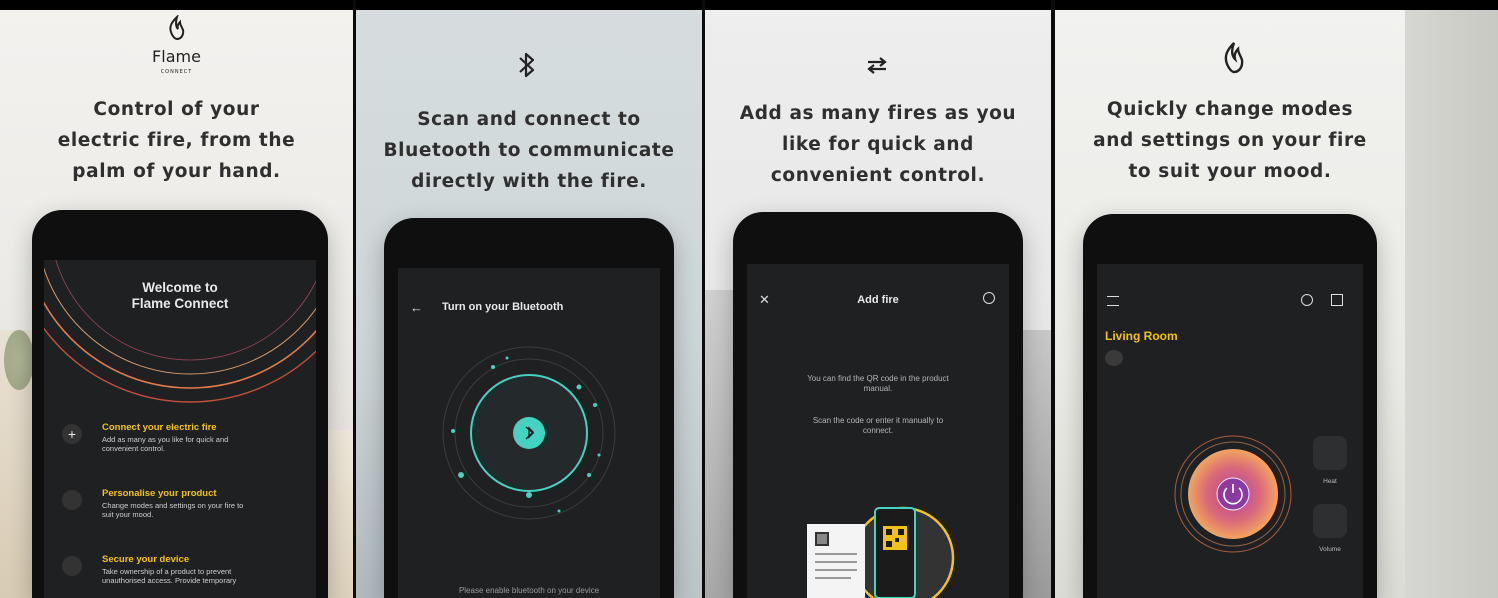  I want to click on screen-title: Add fire, so click(878, 300).